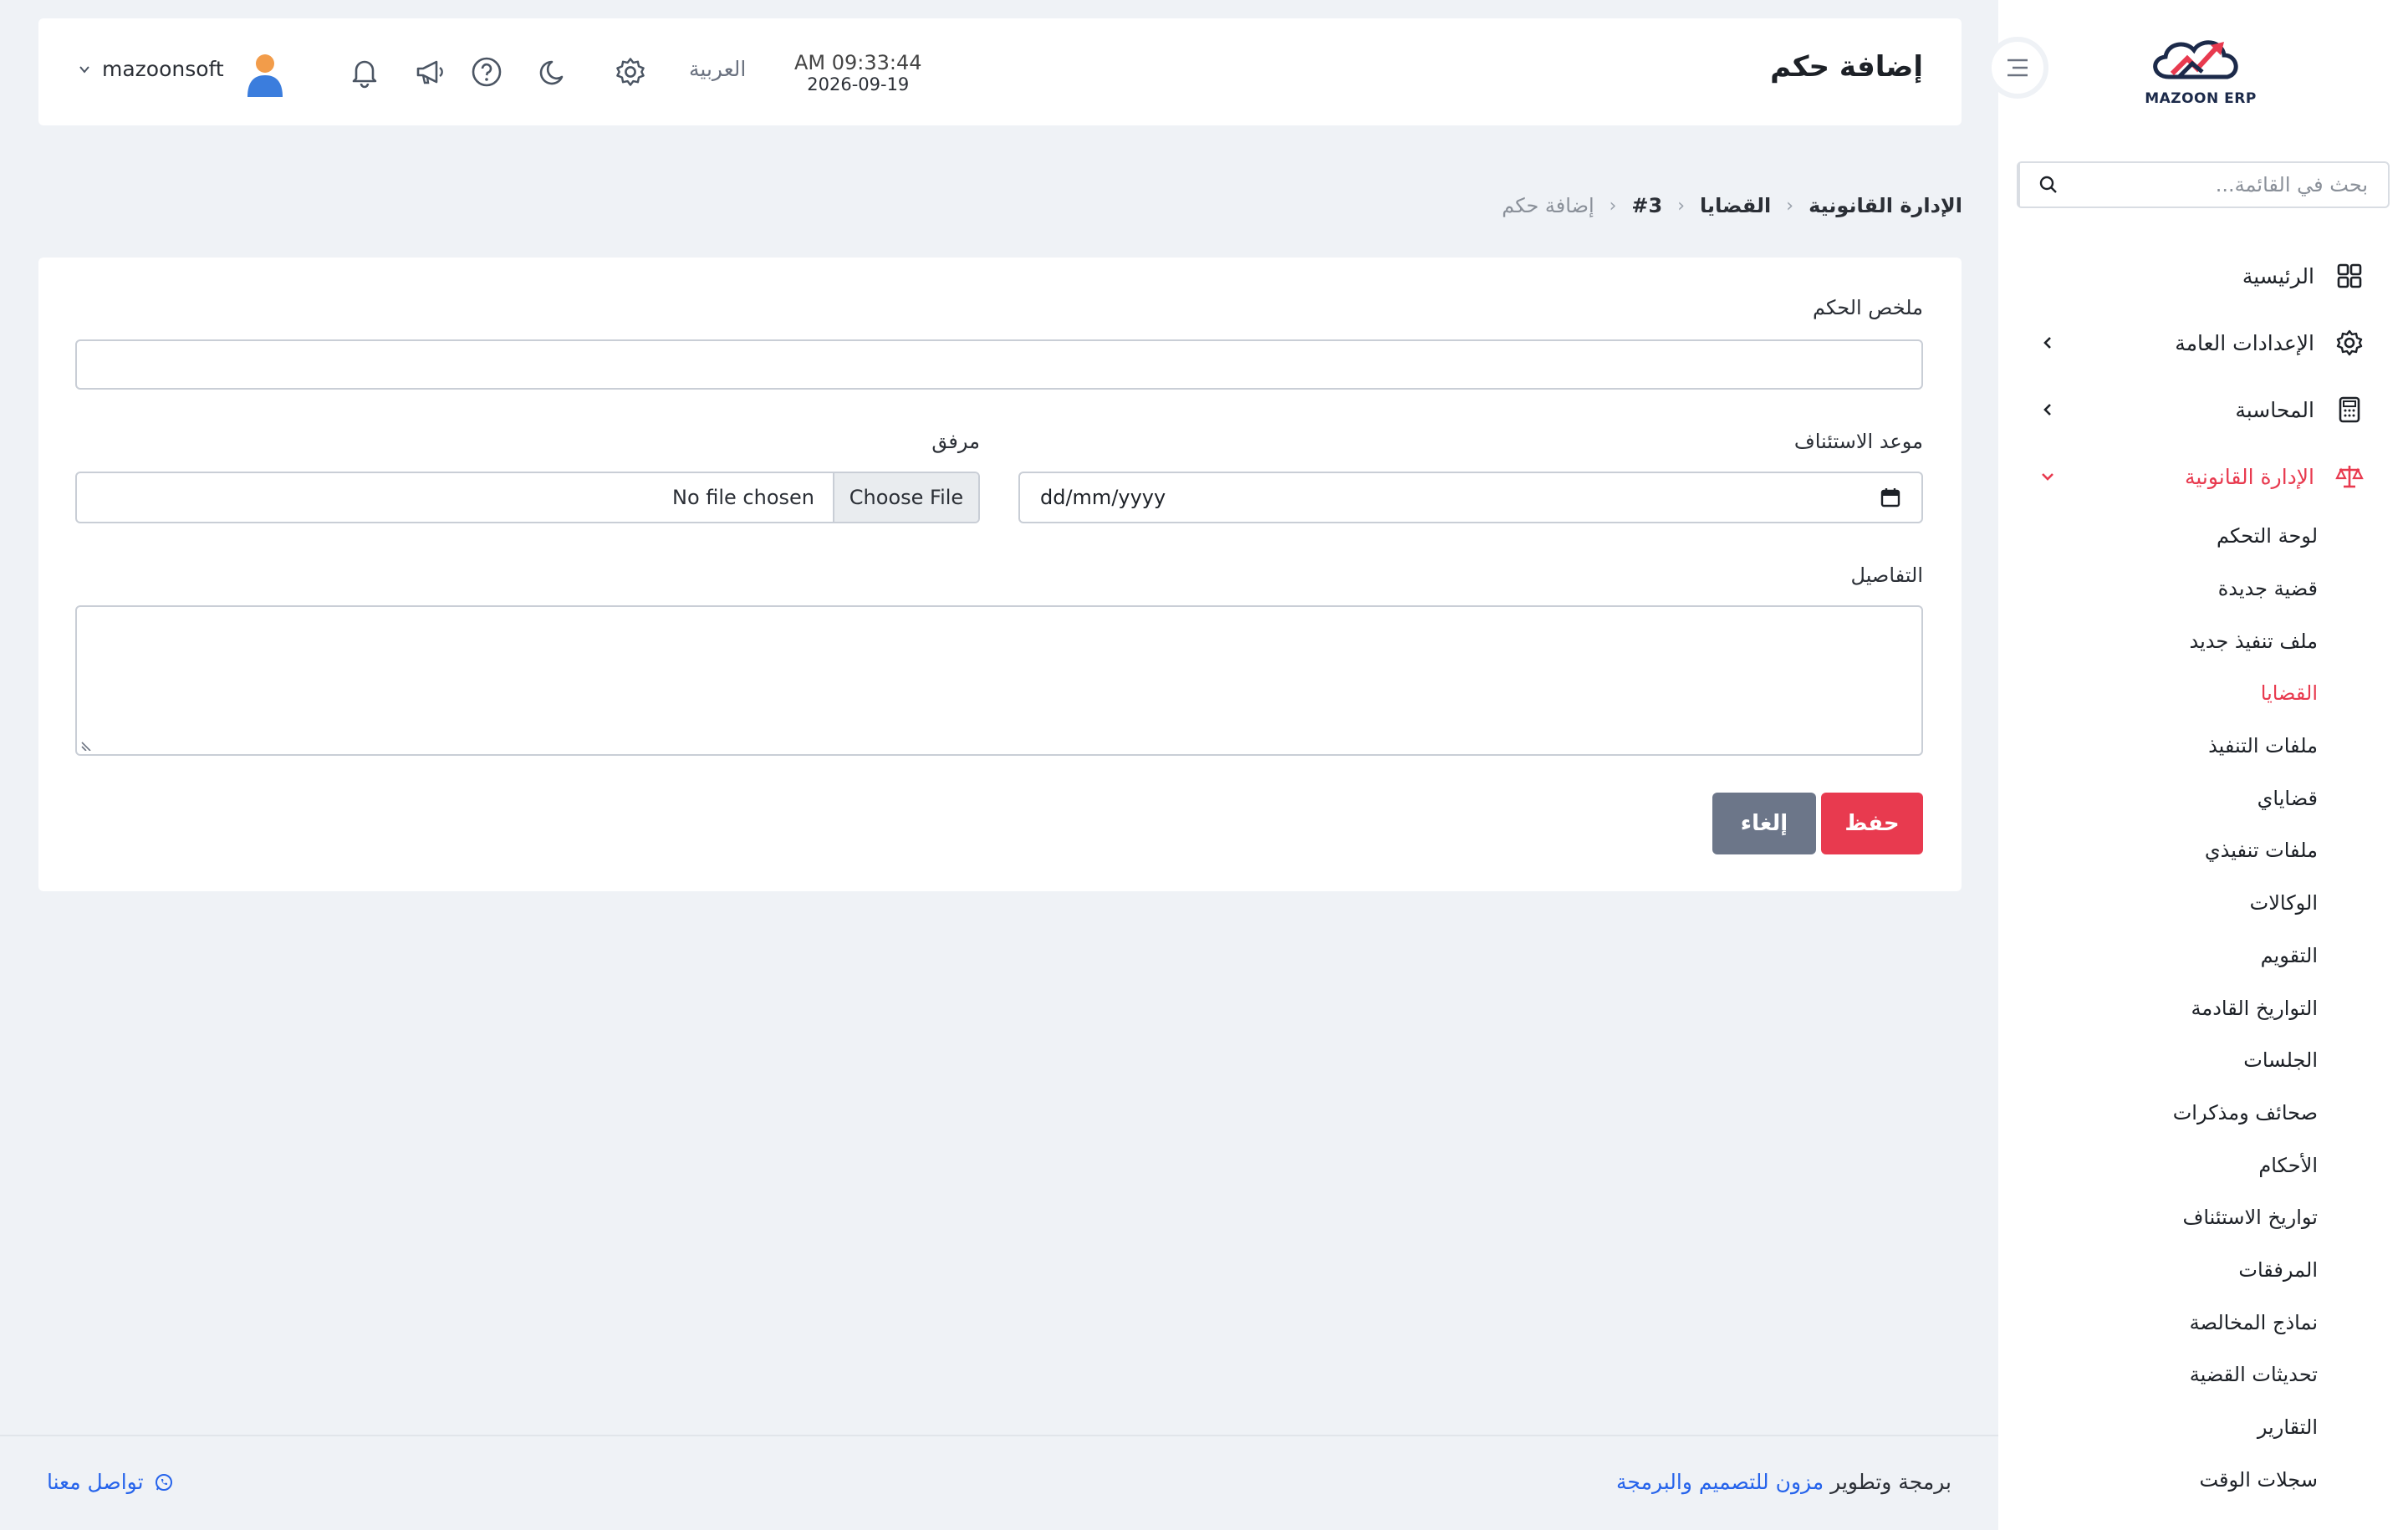 This screenshot has width=2408, height=1530. I want to click on grid-icon, so click(2349, 276).